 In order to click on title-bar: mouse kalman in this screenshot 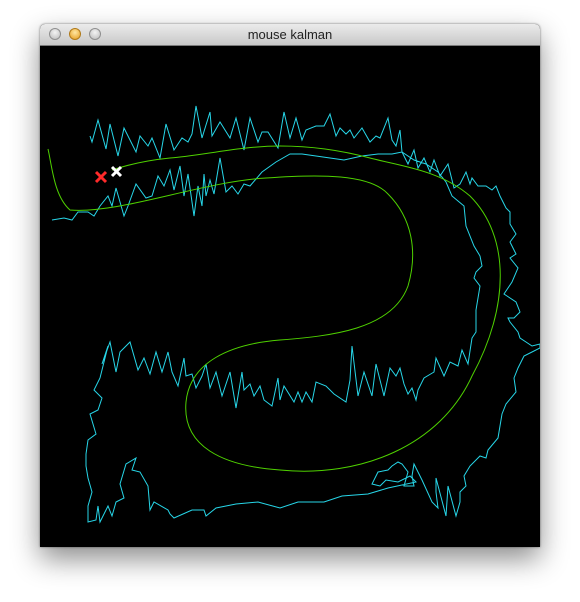, I will do `click(290, 35)`.